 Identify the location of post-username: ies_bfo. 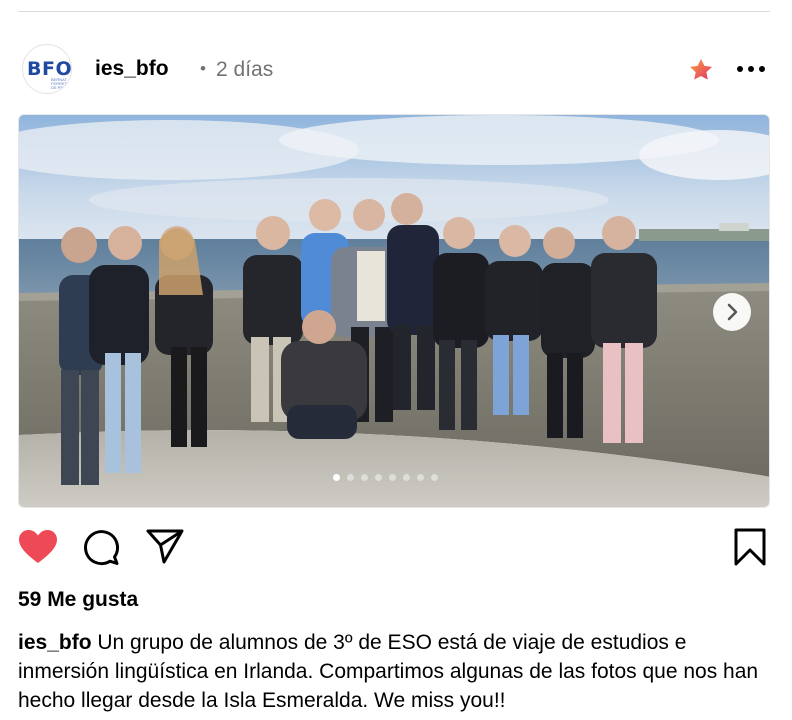
(132, 69).